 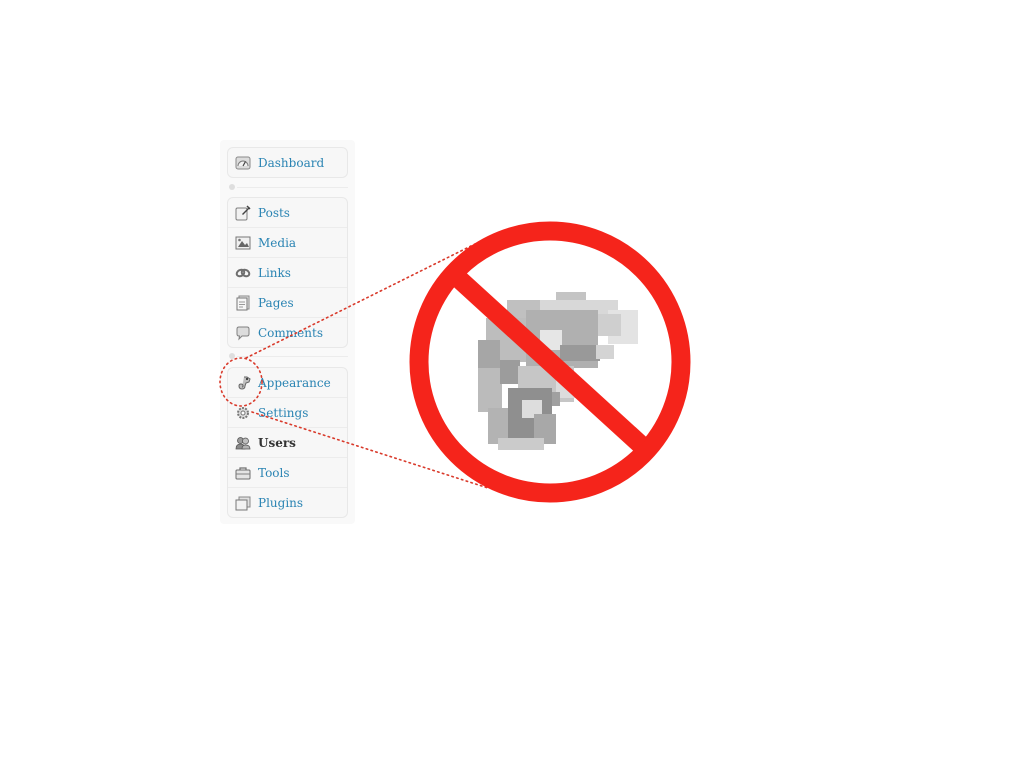 I want to click on dashboard-icon, so click(x=243, y=163).